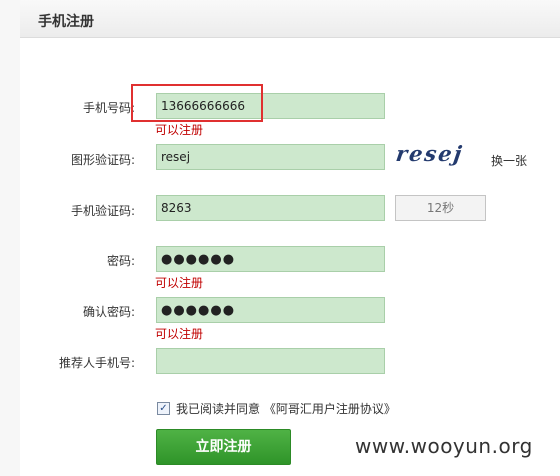  Describe the element at coordinates (66, 22) in the screenshot. I see `page-title: 手机注册` at that location.